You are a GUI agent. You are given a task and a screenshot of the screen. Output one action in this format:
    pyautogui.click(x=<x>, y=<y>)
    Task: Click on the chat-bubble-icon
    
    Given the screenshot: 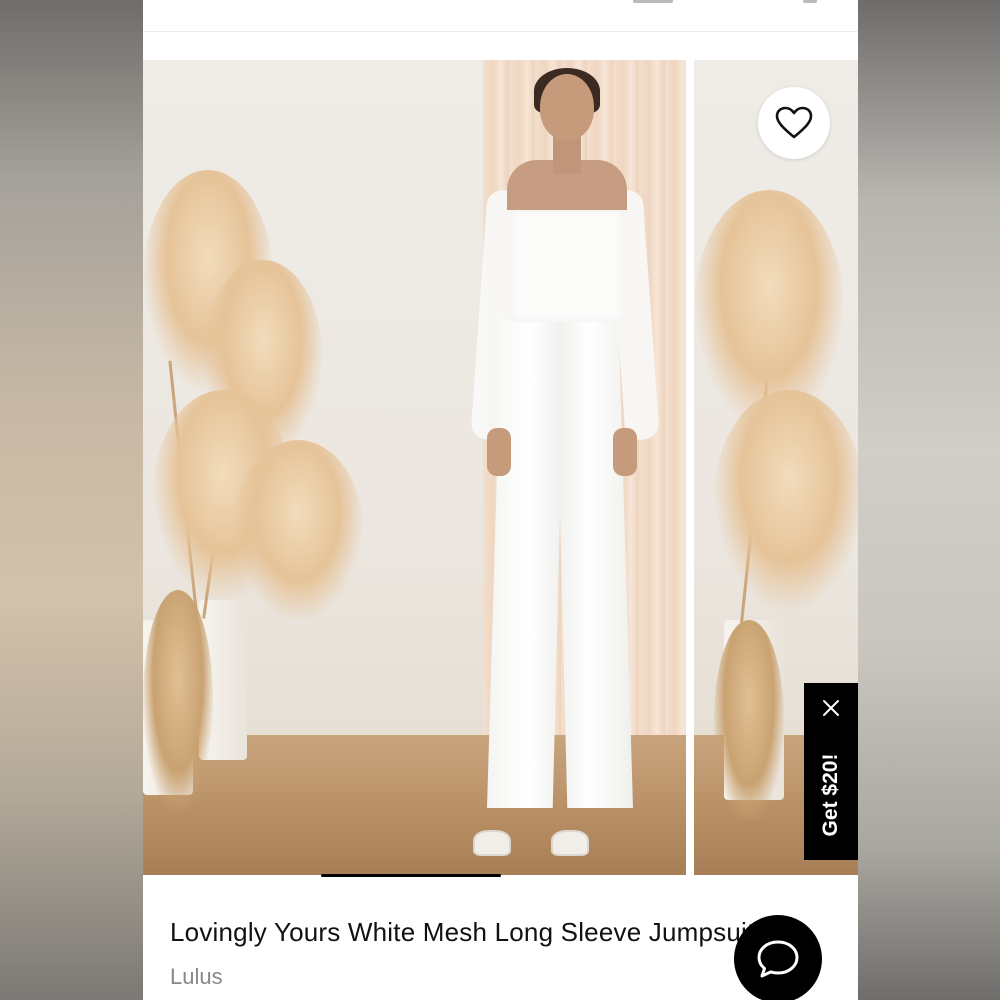 What is the action you would take?
    pyautogui.click(x=778, y=959)
    